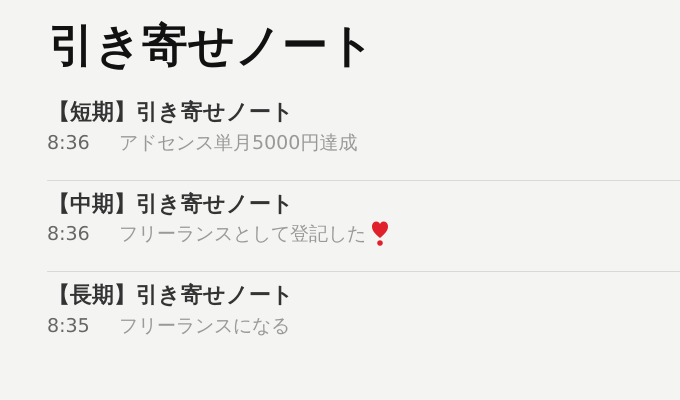  What do you see at coordinates (204, 326) in the screenshot?
I see `note-preview: フリーランスになる` at bounding box center [204, 326].